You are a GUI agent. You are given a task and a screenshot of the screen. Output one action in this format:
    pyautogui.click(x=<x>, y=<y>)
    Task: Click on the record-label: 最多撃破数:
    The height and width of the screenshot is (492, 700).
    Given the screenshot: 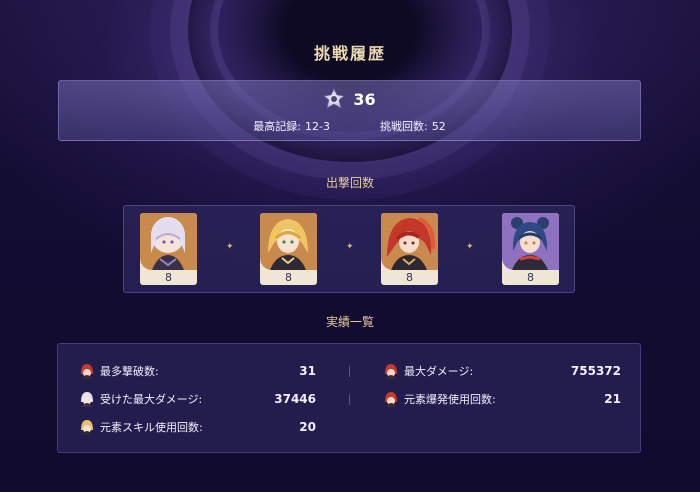 What is the action you would take?
    pyautogui.click(x=129, y=371)
    